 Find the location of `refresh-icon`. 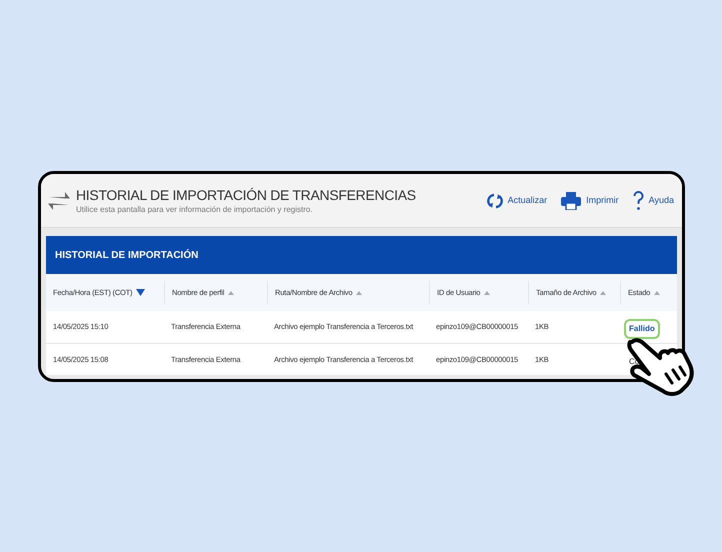

refresh-icon is located at coordinates (494, 201).